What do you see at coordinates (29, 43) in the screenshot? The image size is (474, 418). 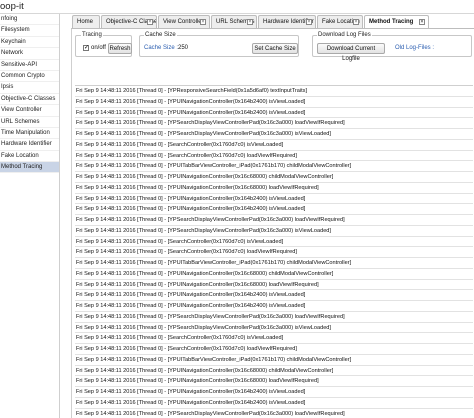 I see `sidebar-item: Keychain` at bounding box center [29, 43].